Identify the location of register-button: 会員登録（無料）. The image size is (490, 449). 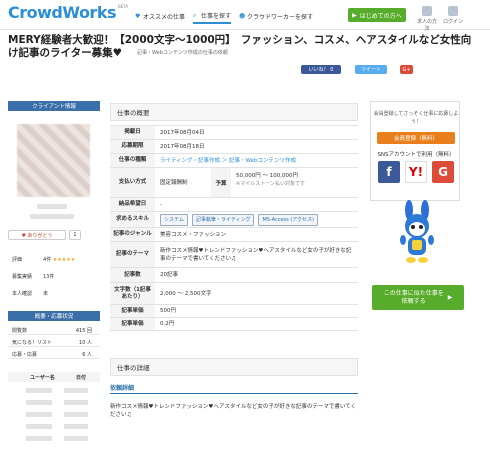
(416, 138).